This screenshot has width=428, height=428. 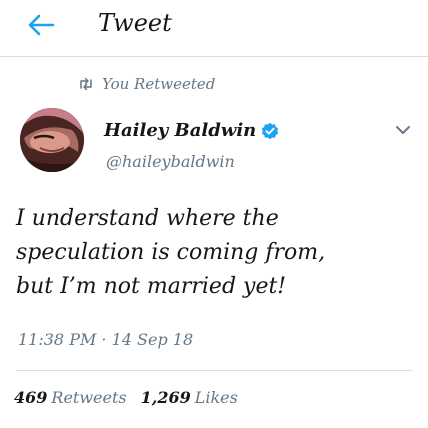 I want to click on retweets-label: Retweets, so click(x=88, y=398).